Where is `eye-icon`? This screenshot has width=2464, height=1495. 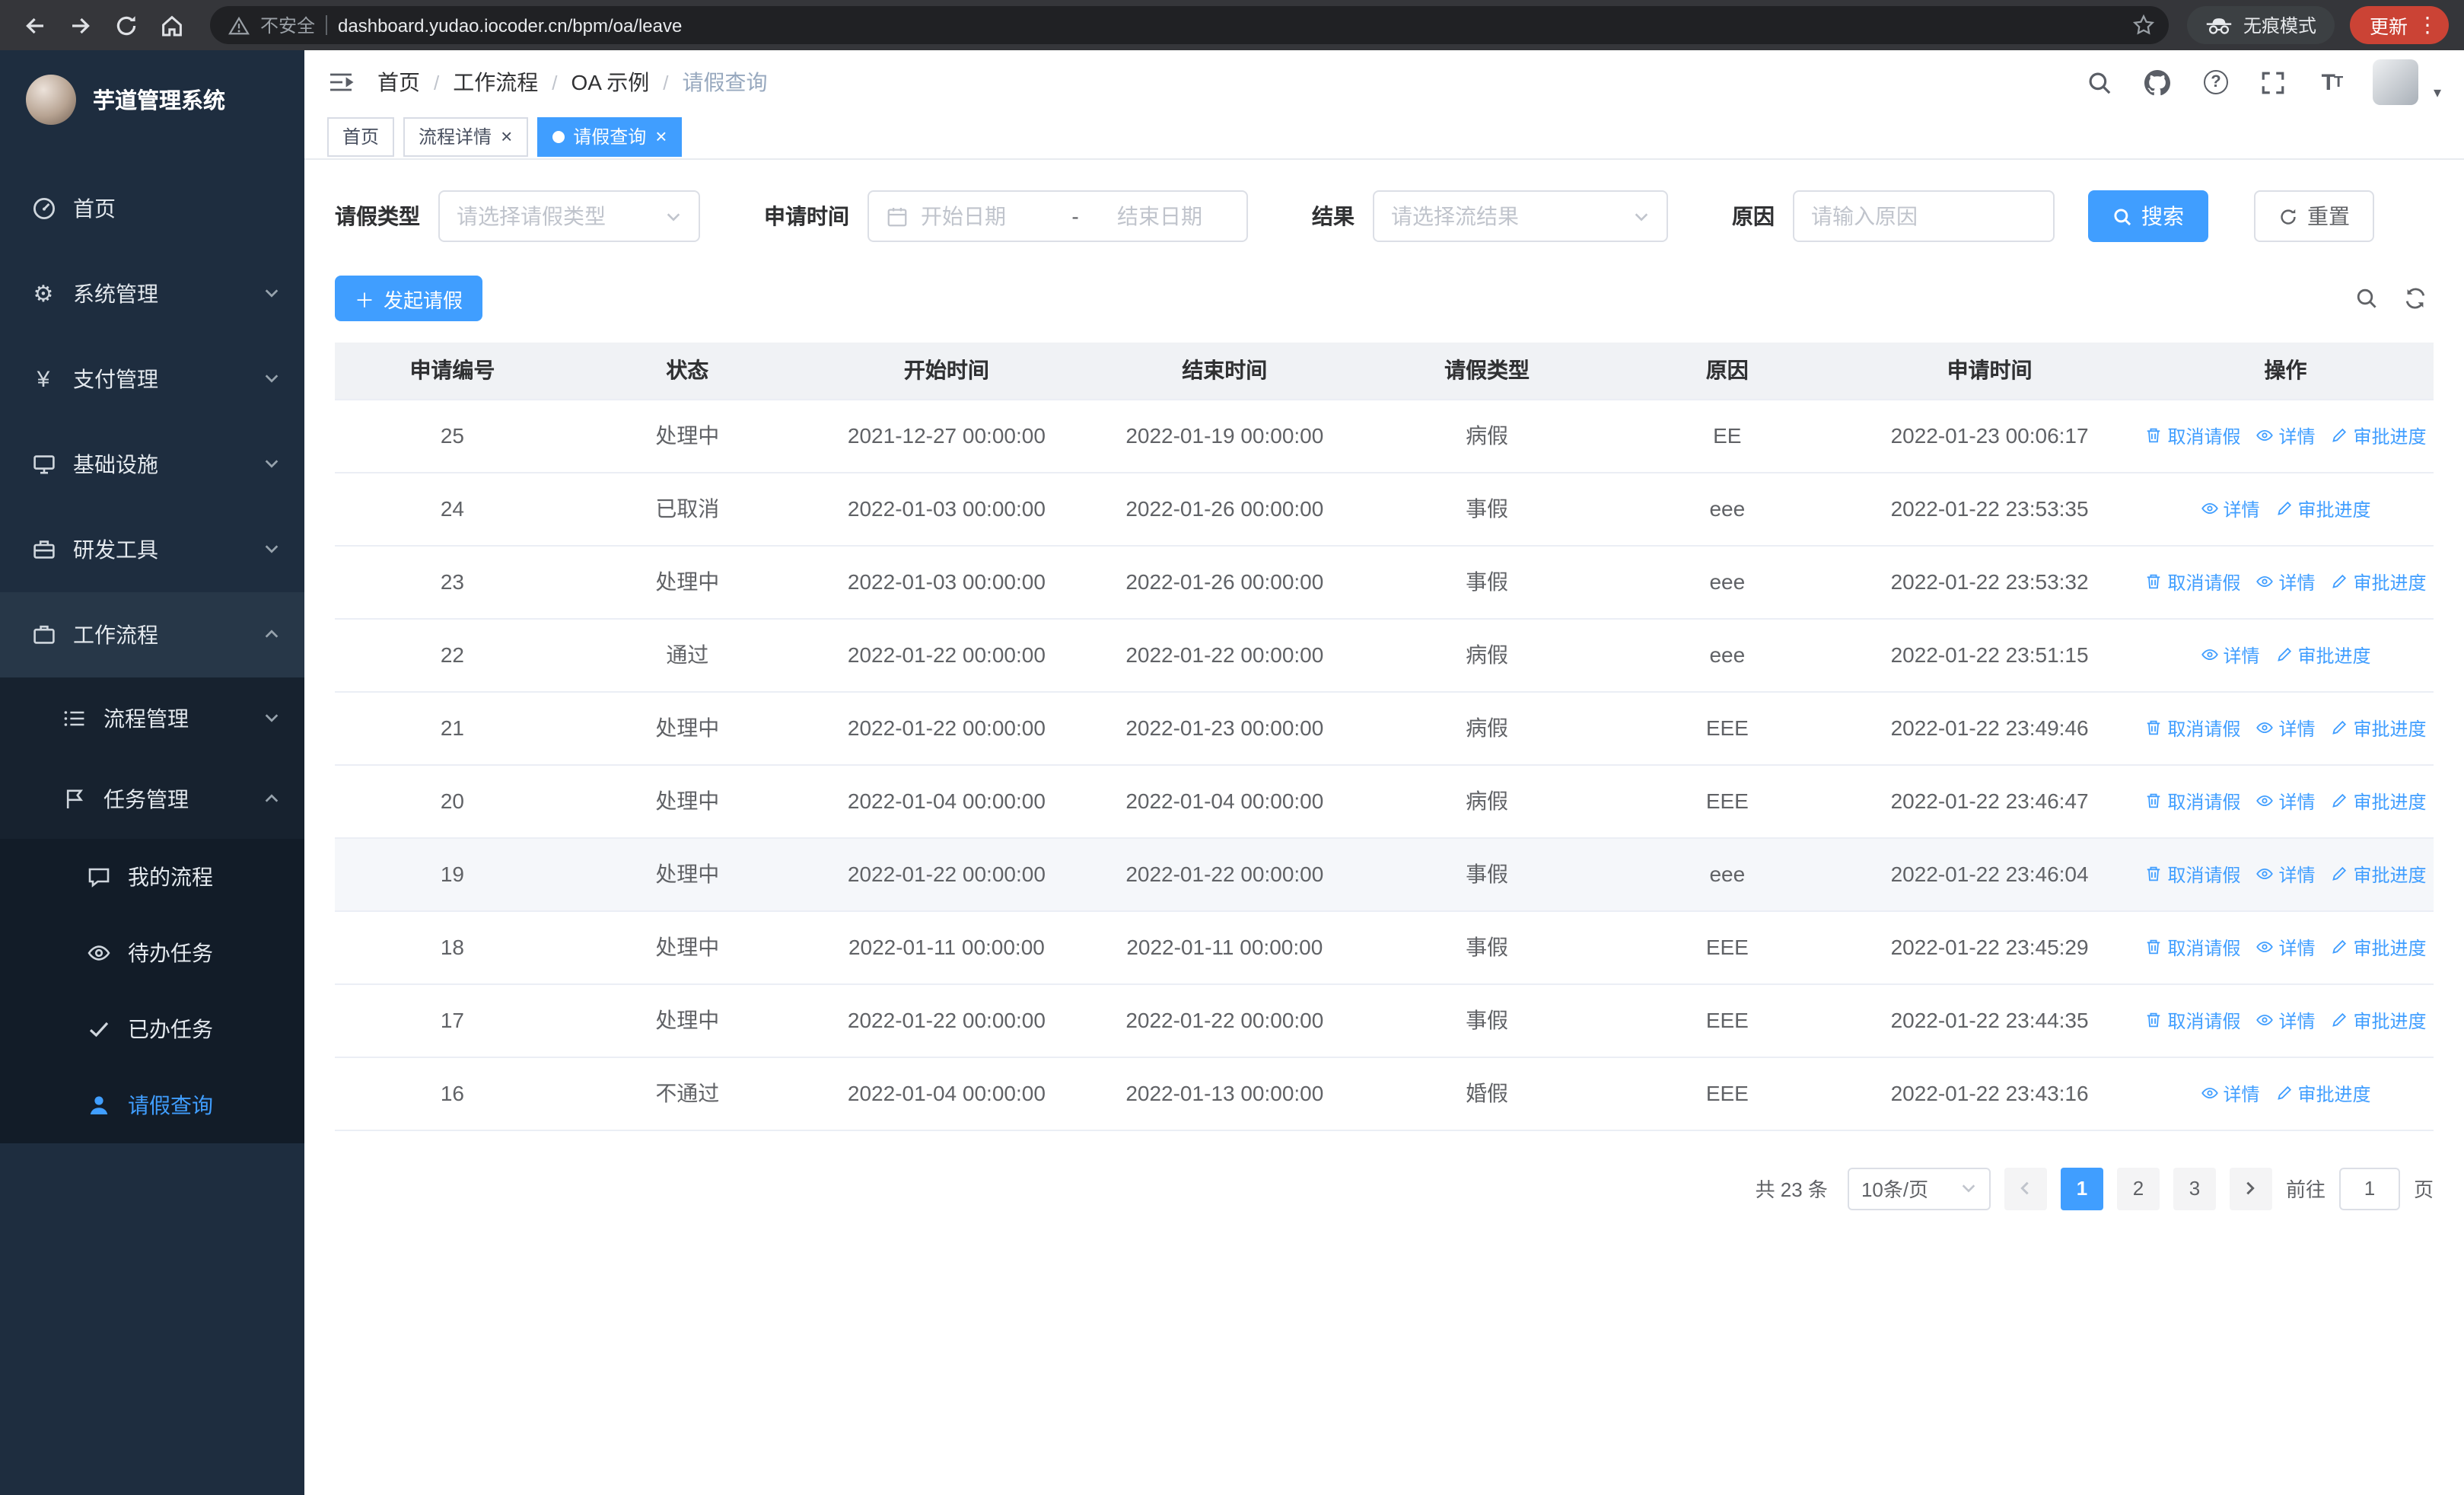
eye-icon is located at coordinates (2209, 655).